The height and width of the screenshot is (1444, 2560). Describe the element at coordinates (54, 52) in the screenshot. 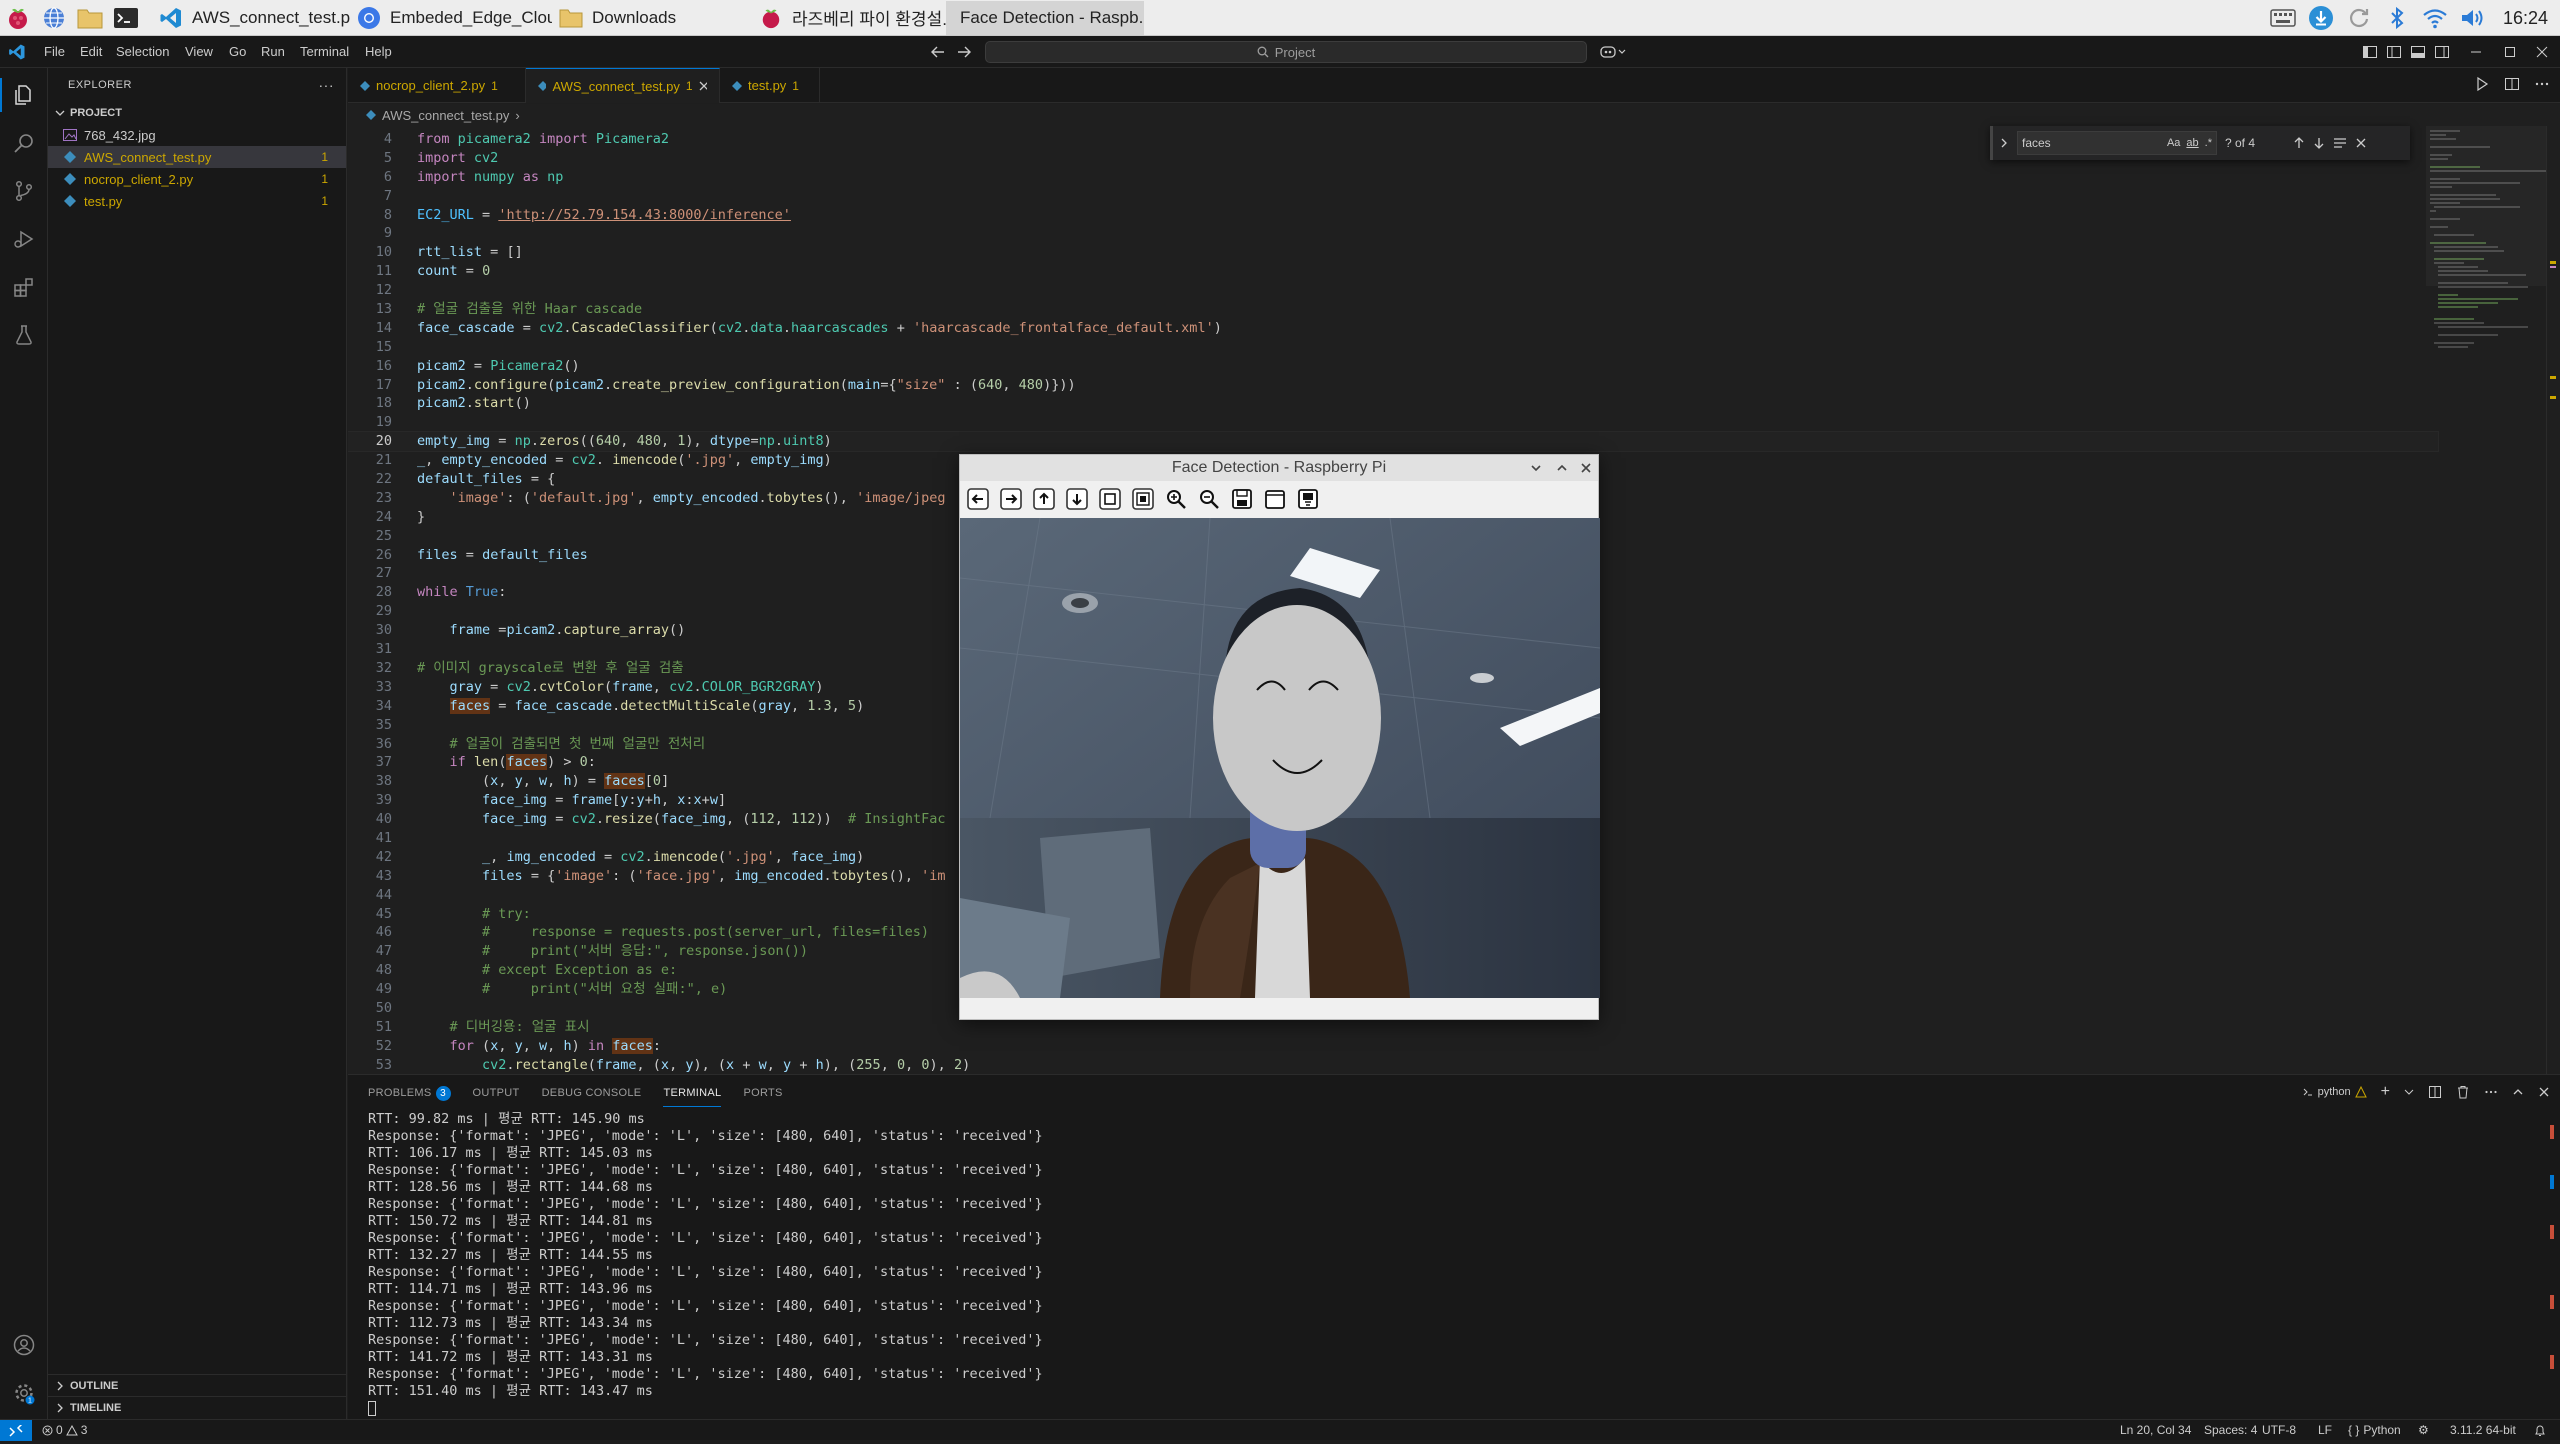

I see `menu-file: File` at that location.